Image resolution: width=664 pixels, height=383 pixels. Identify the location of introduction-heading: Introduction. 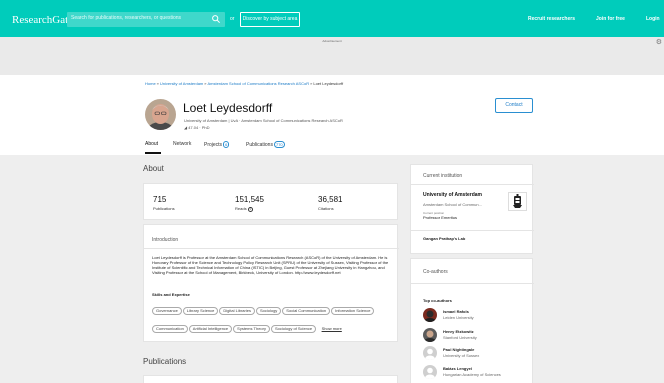
(165, 240).